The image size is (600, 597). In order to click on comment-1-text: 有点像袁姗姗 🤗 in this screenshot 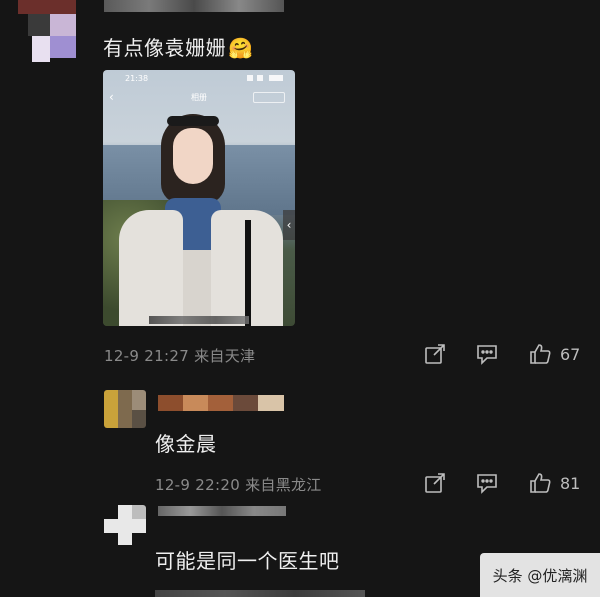, I will do `click(178, 46)`.